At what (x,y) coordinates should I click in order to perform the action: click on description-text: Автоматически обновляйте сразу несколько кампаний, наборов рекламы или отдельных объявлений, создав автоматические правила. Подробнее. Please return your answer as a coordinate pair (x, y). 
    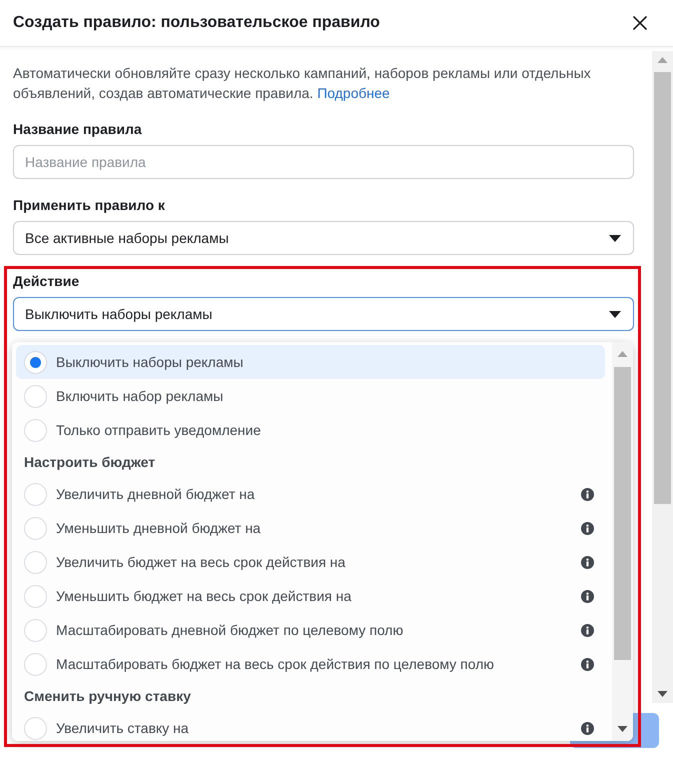
    Looking at the image, I should click on (302, 83).